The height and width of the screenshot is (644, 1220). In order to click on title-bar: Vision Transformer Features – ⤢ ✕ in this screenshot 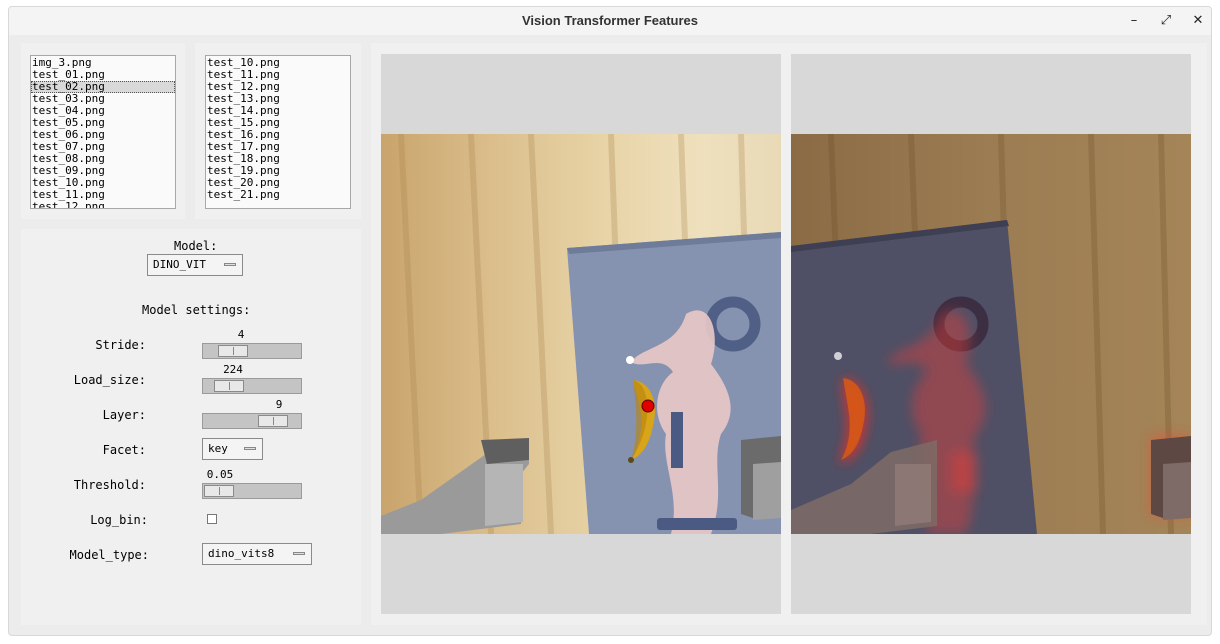, I will do `click(610, 21)`.